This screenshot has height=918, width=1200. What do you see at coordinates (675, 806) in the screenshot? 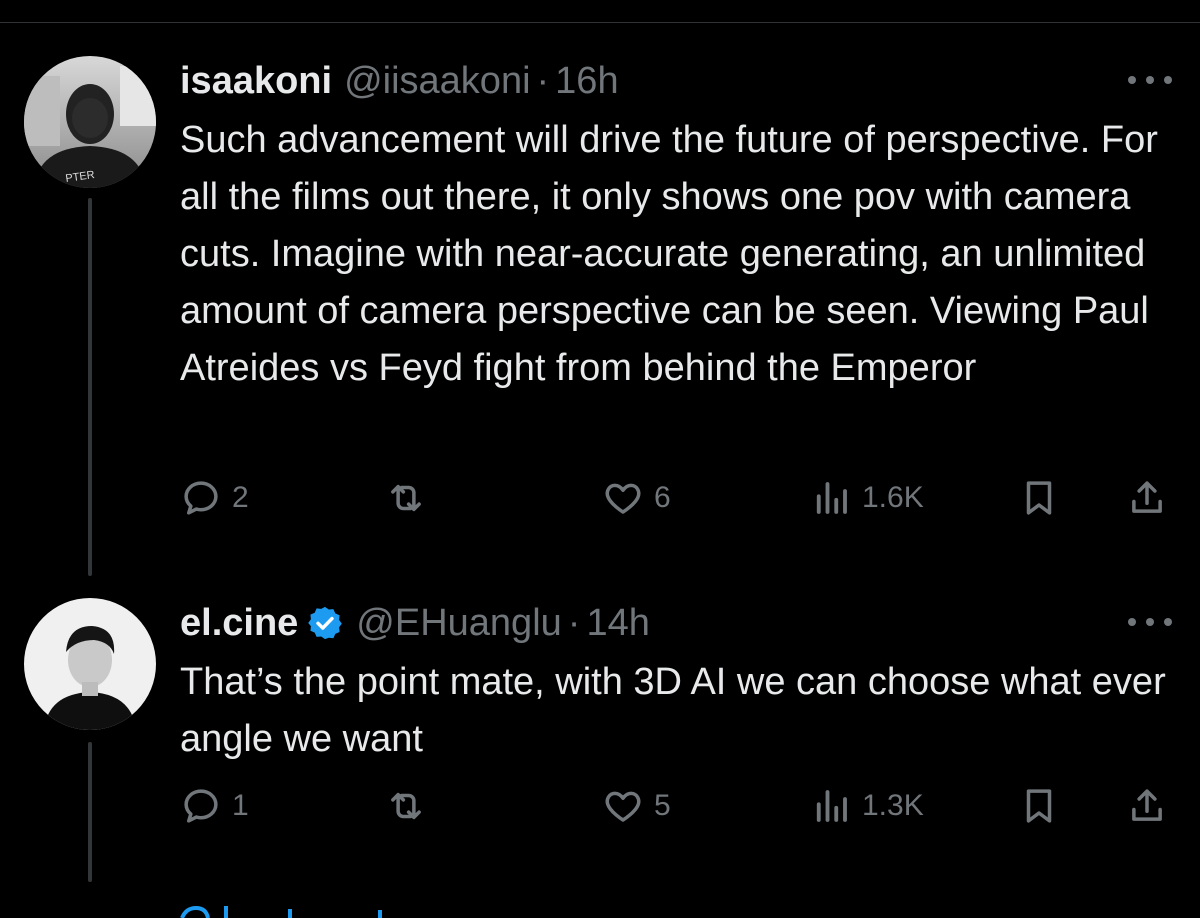
I see `tweet-actions: 1 5 1.3K` at bounding box center [675, 806].